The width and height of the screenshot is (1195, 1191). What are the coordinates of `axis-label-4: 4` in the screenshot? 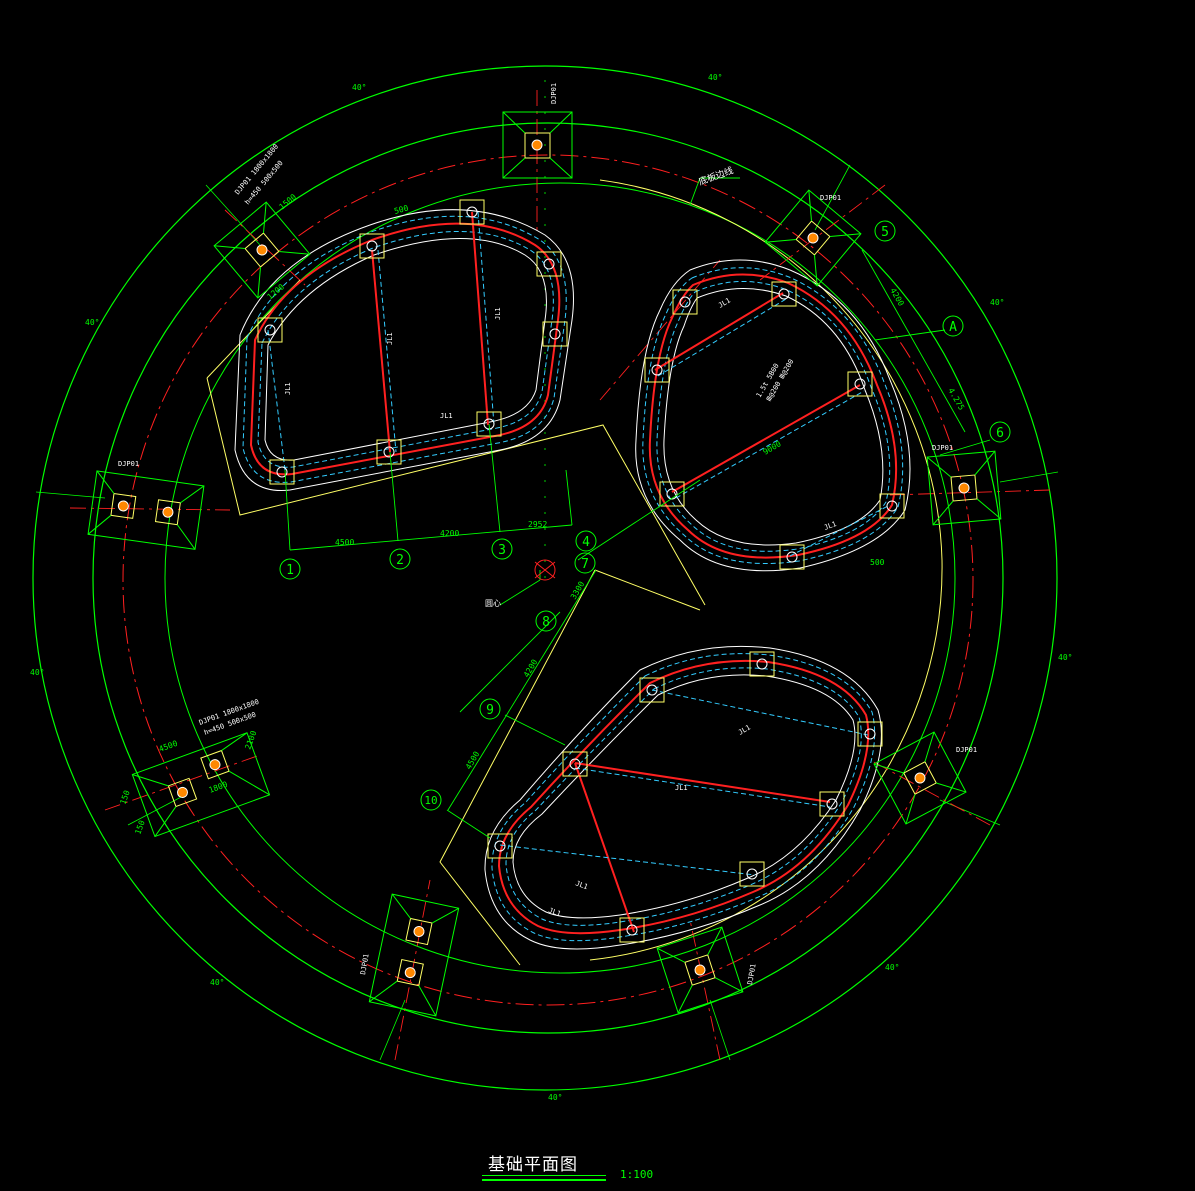 It's located at (586, 542).